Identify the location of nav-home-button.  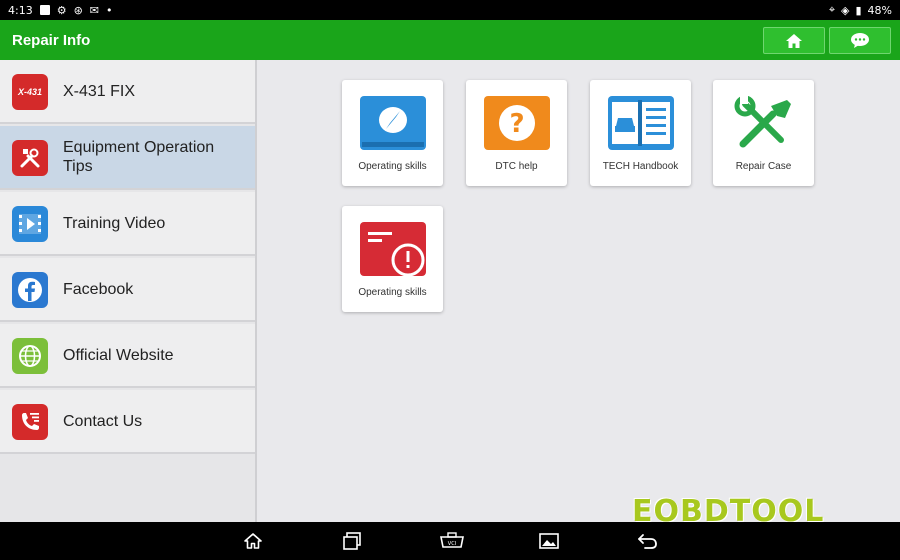
(253, 541).